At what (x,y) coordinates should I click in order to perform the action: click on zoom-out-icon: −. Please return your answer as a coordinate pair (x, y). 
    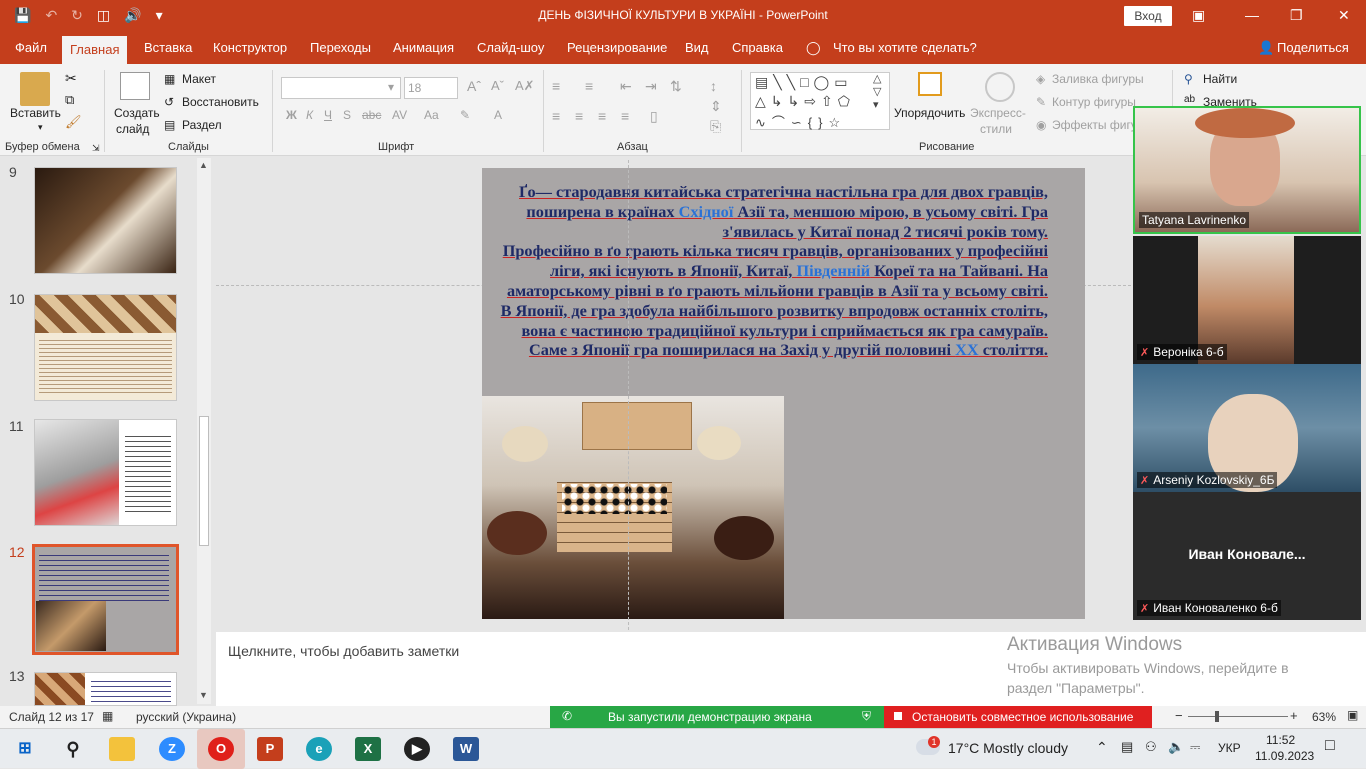
    Looking at the image, I should click on (1179, 715).